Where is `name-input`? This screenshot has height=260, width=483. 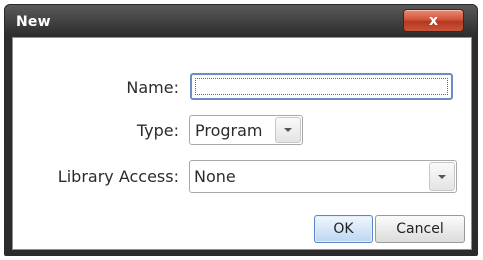 name-input is located at coordinates (321, 86).